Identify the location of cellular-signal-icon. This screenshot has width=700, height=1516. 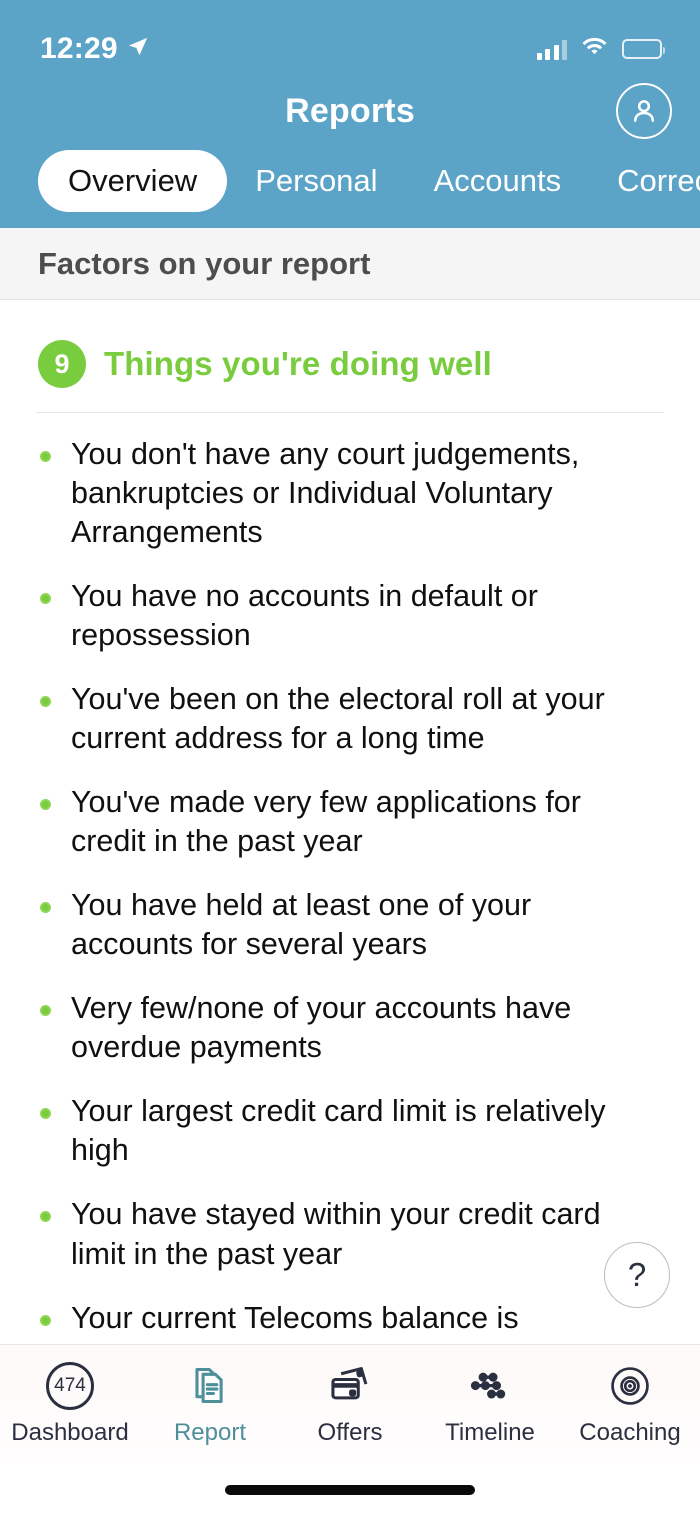
(551, 49).